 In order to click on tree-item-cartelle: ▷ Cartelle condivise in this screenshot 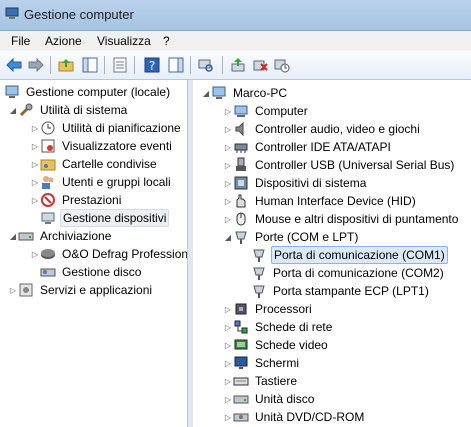, I will do `click(94, 164)`.